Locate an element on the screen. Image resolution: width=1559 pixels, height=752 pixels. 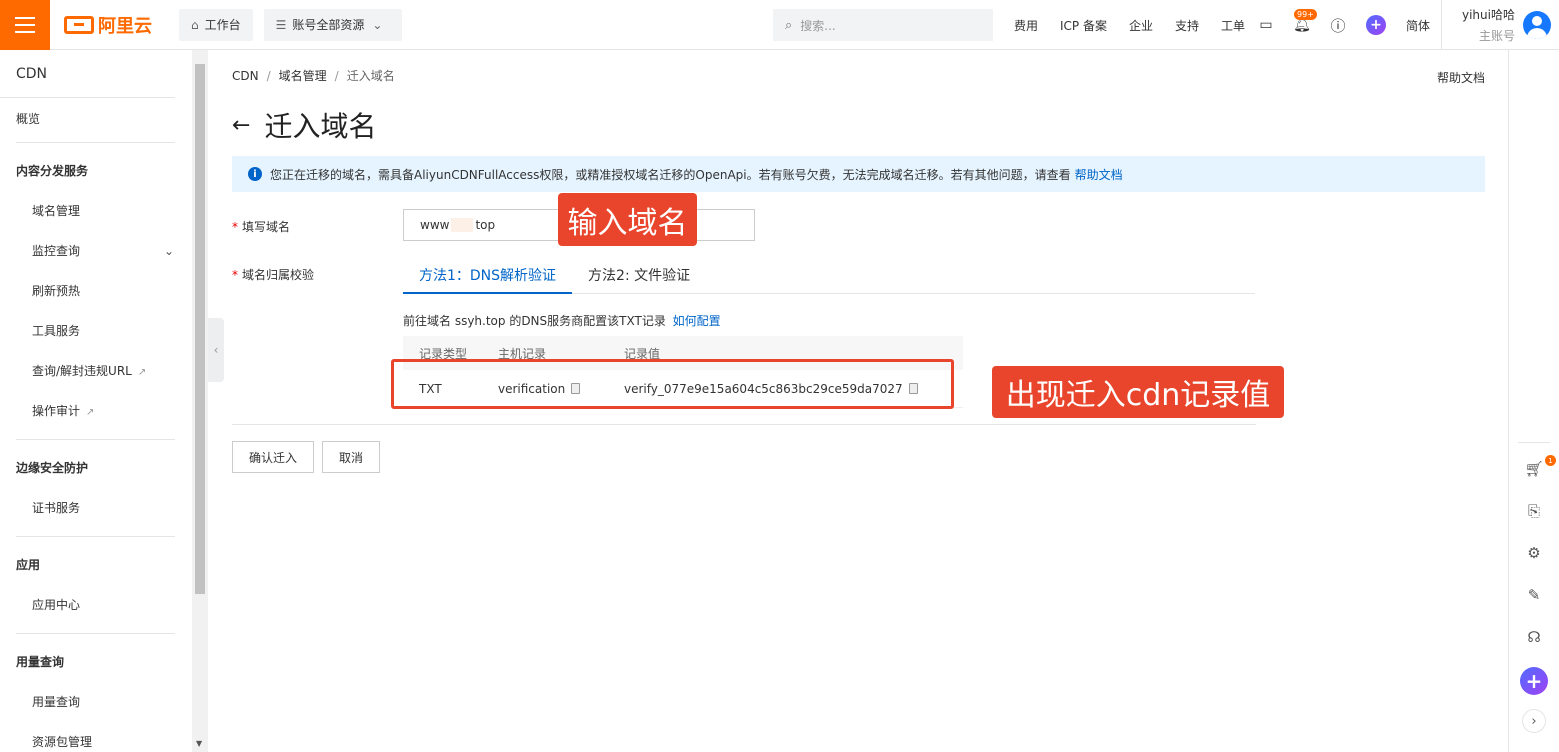
annotation-record-shown: 出现迁入cdn记录值 is located at coordinates (1138, 392).